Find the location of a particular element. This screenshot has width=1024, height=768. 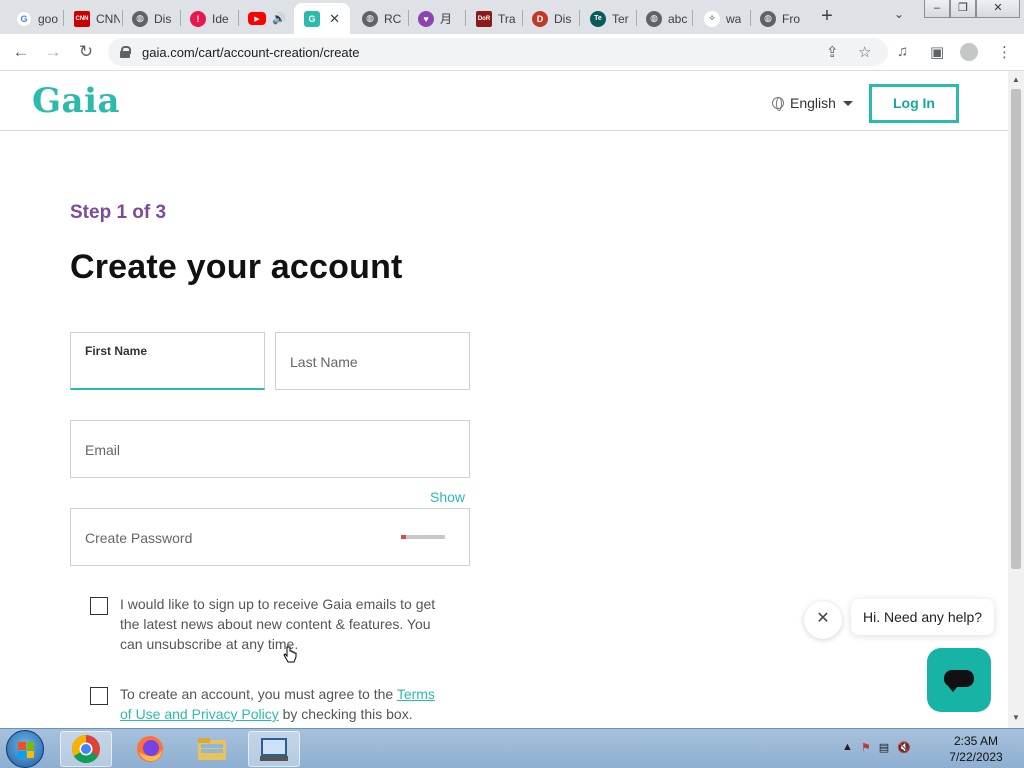

network-icon: ▤ is located at coordinates (884, 747).